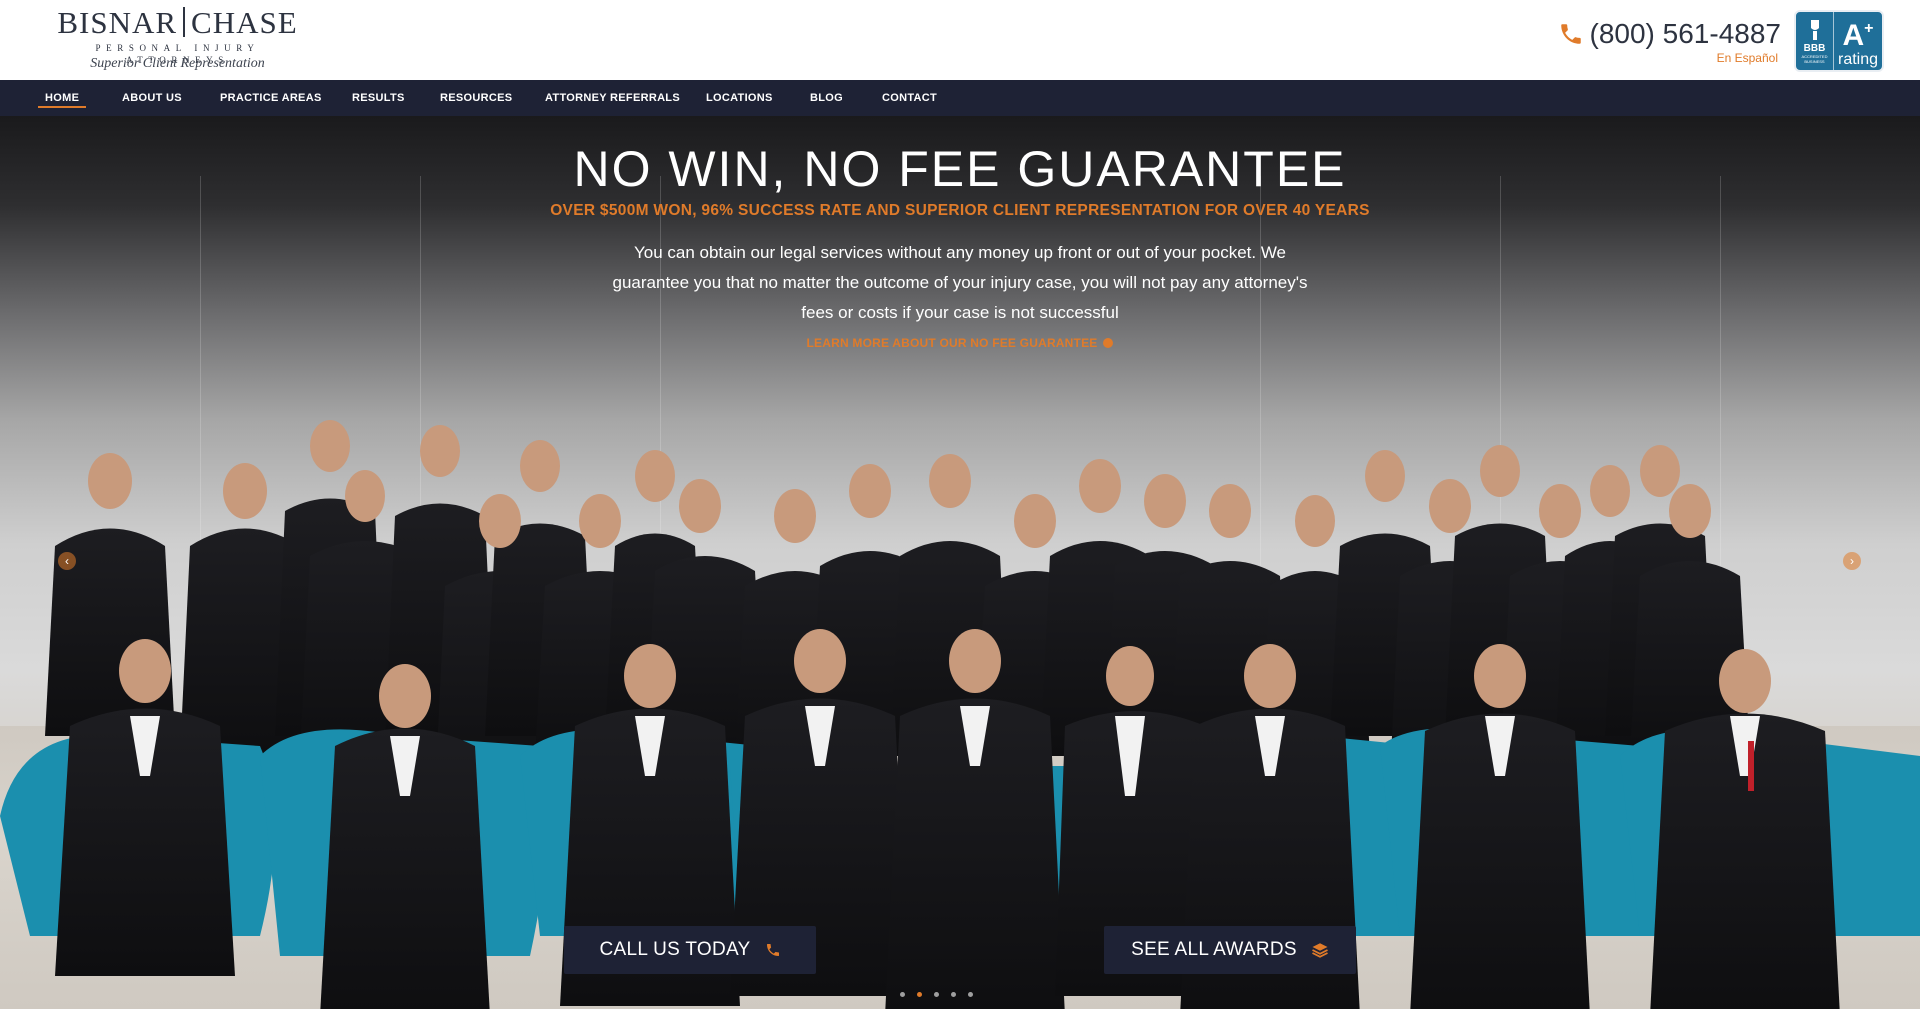 Image resolution: width=1920 pixels, height=1009 pixels. Describe the element at coordinates (1685, 33) in the screenshot. I see `phone-number: (800) 561-4887` at that location.